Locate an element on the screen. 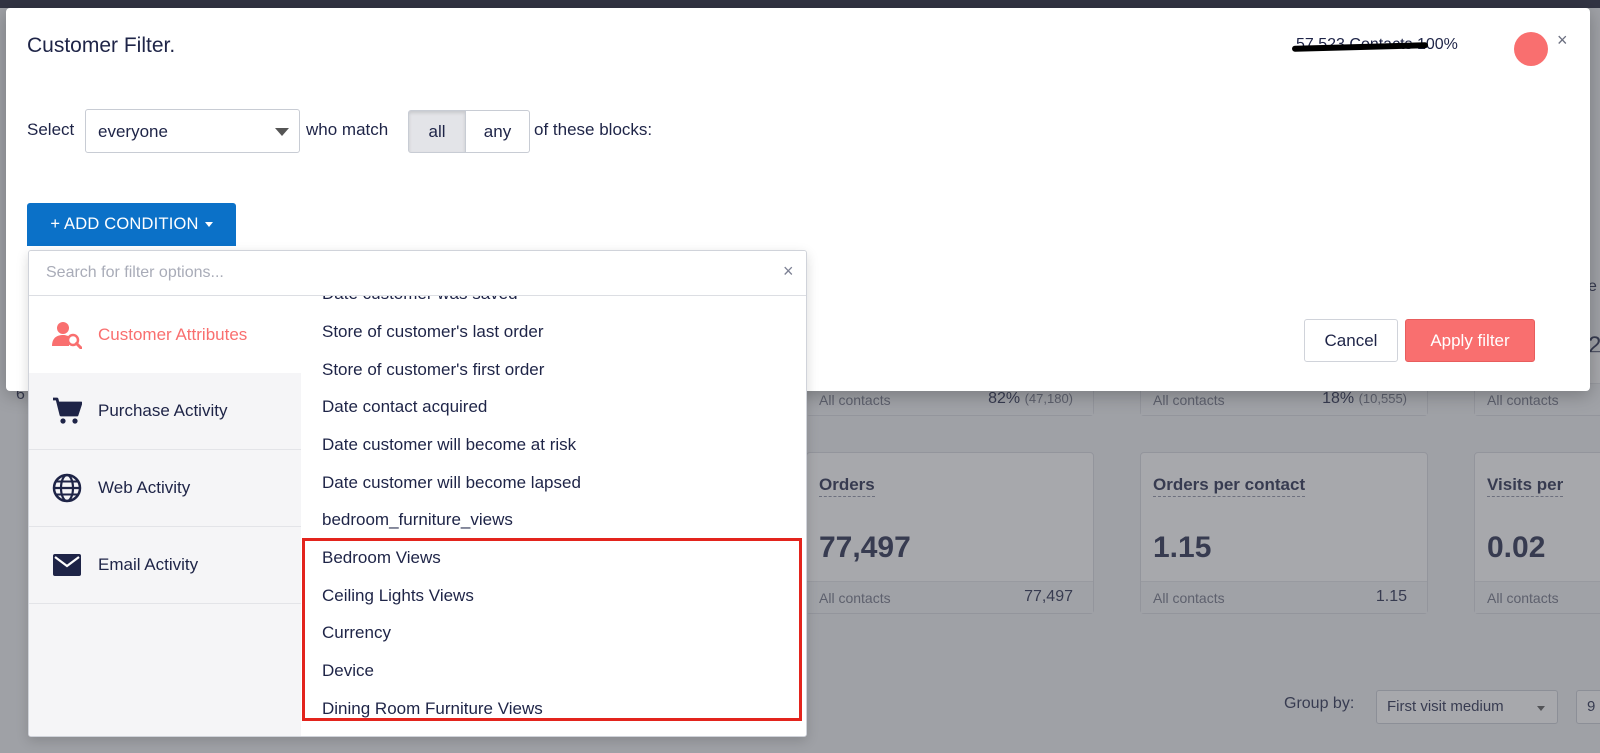 The image size is (1600, 753). audience-select: everyone is located at coordinates (192, 131).